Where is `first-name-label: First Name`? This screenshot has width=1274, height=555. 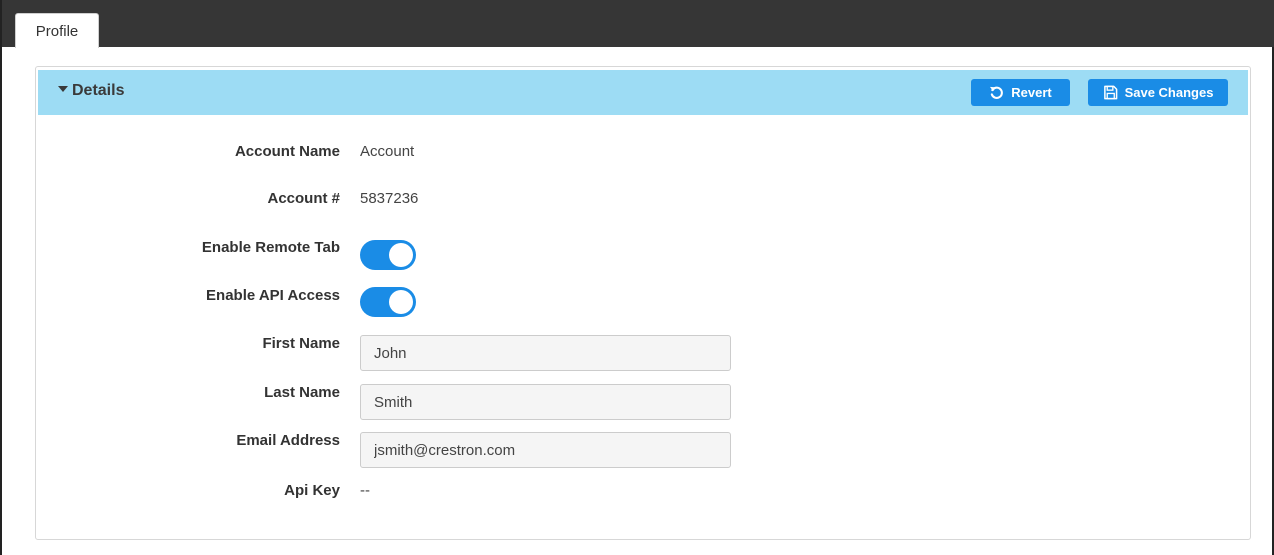 first-name-label: First Name is located at coordinates (301, 343).